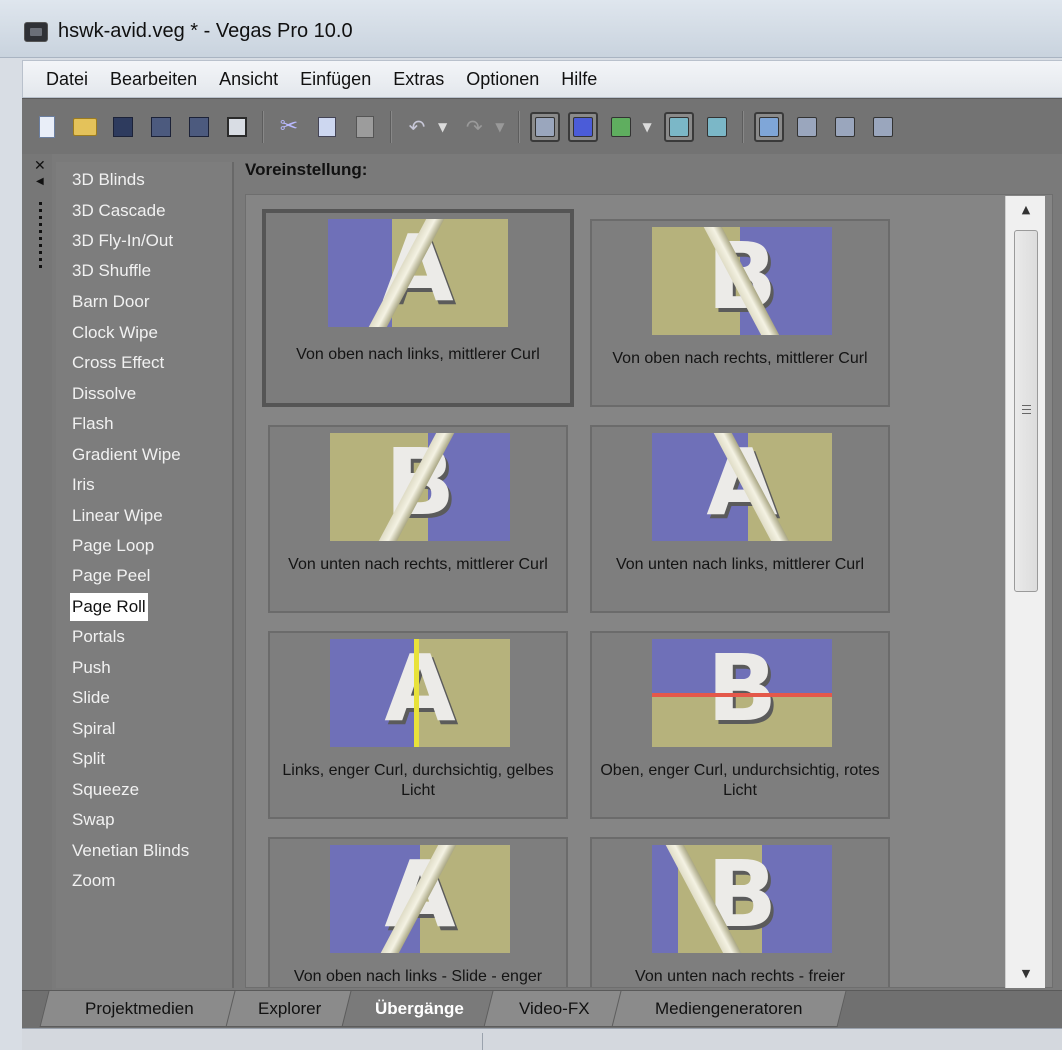 This screenshot has width=1062, height=1050. What do you see at coordinates (418, 912) in the screenshot?
I see `preset-card: A Von oben nach links - Slide - enger` at bounding box center [418, 912].